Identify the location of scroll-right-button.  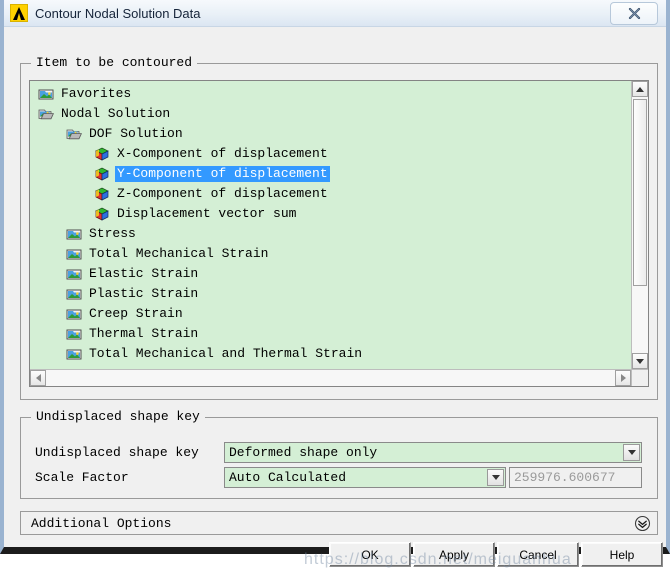
(623, 378).